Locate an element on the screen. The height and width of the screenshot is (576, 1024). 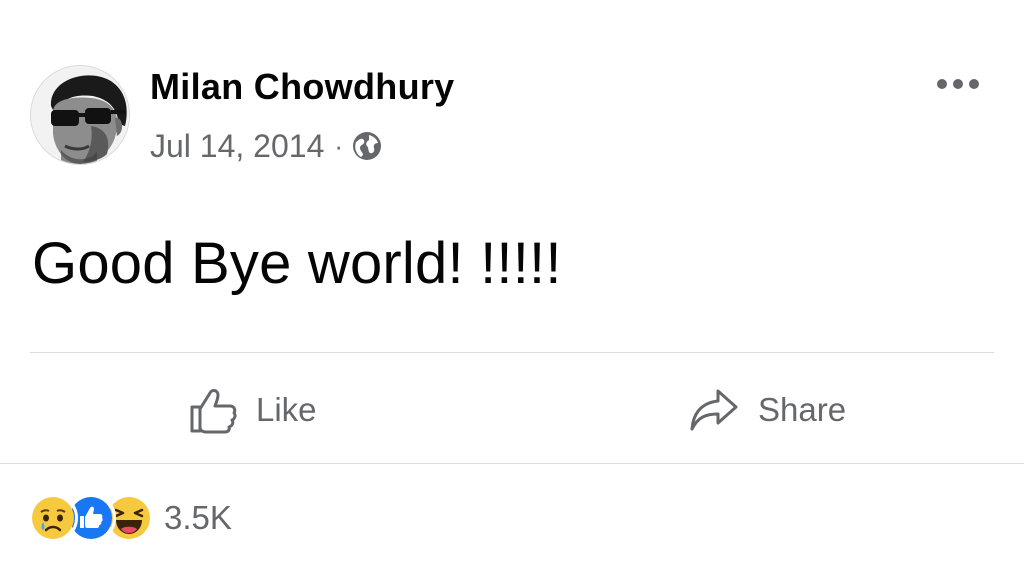
author-name: Milan Chowdhury is located at coordinates (302, 87).